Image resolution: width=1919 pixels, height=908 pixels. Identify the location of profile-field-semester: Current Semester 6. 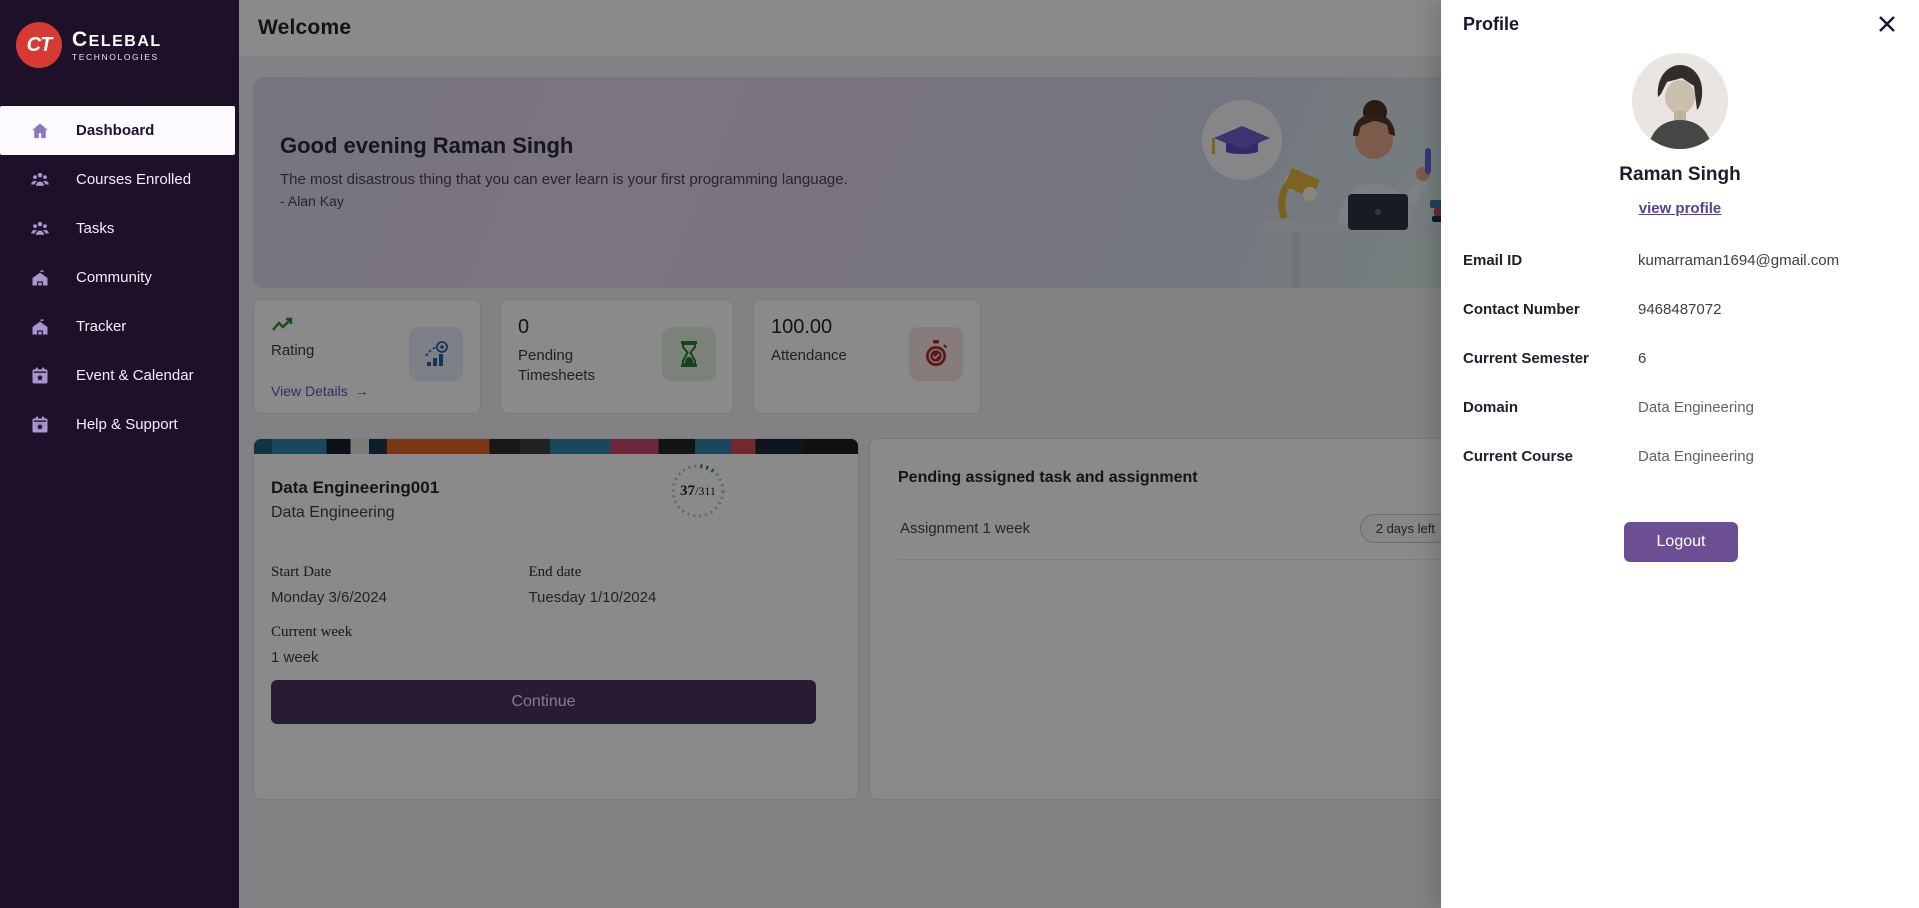
(1555, 358).